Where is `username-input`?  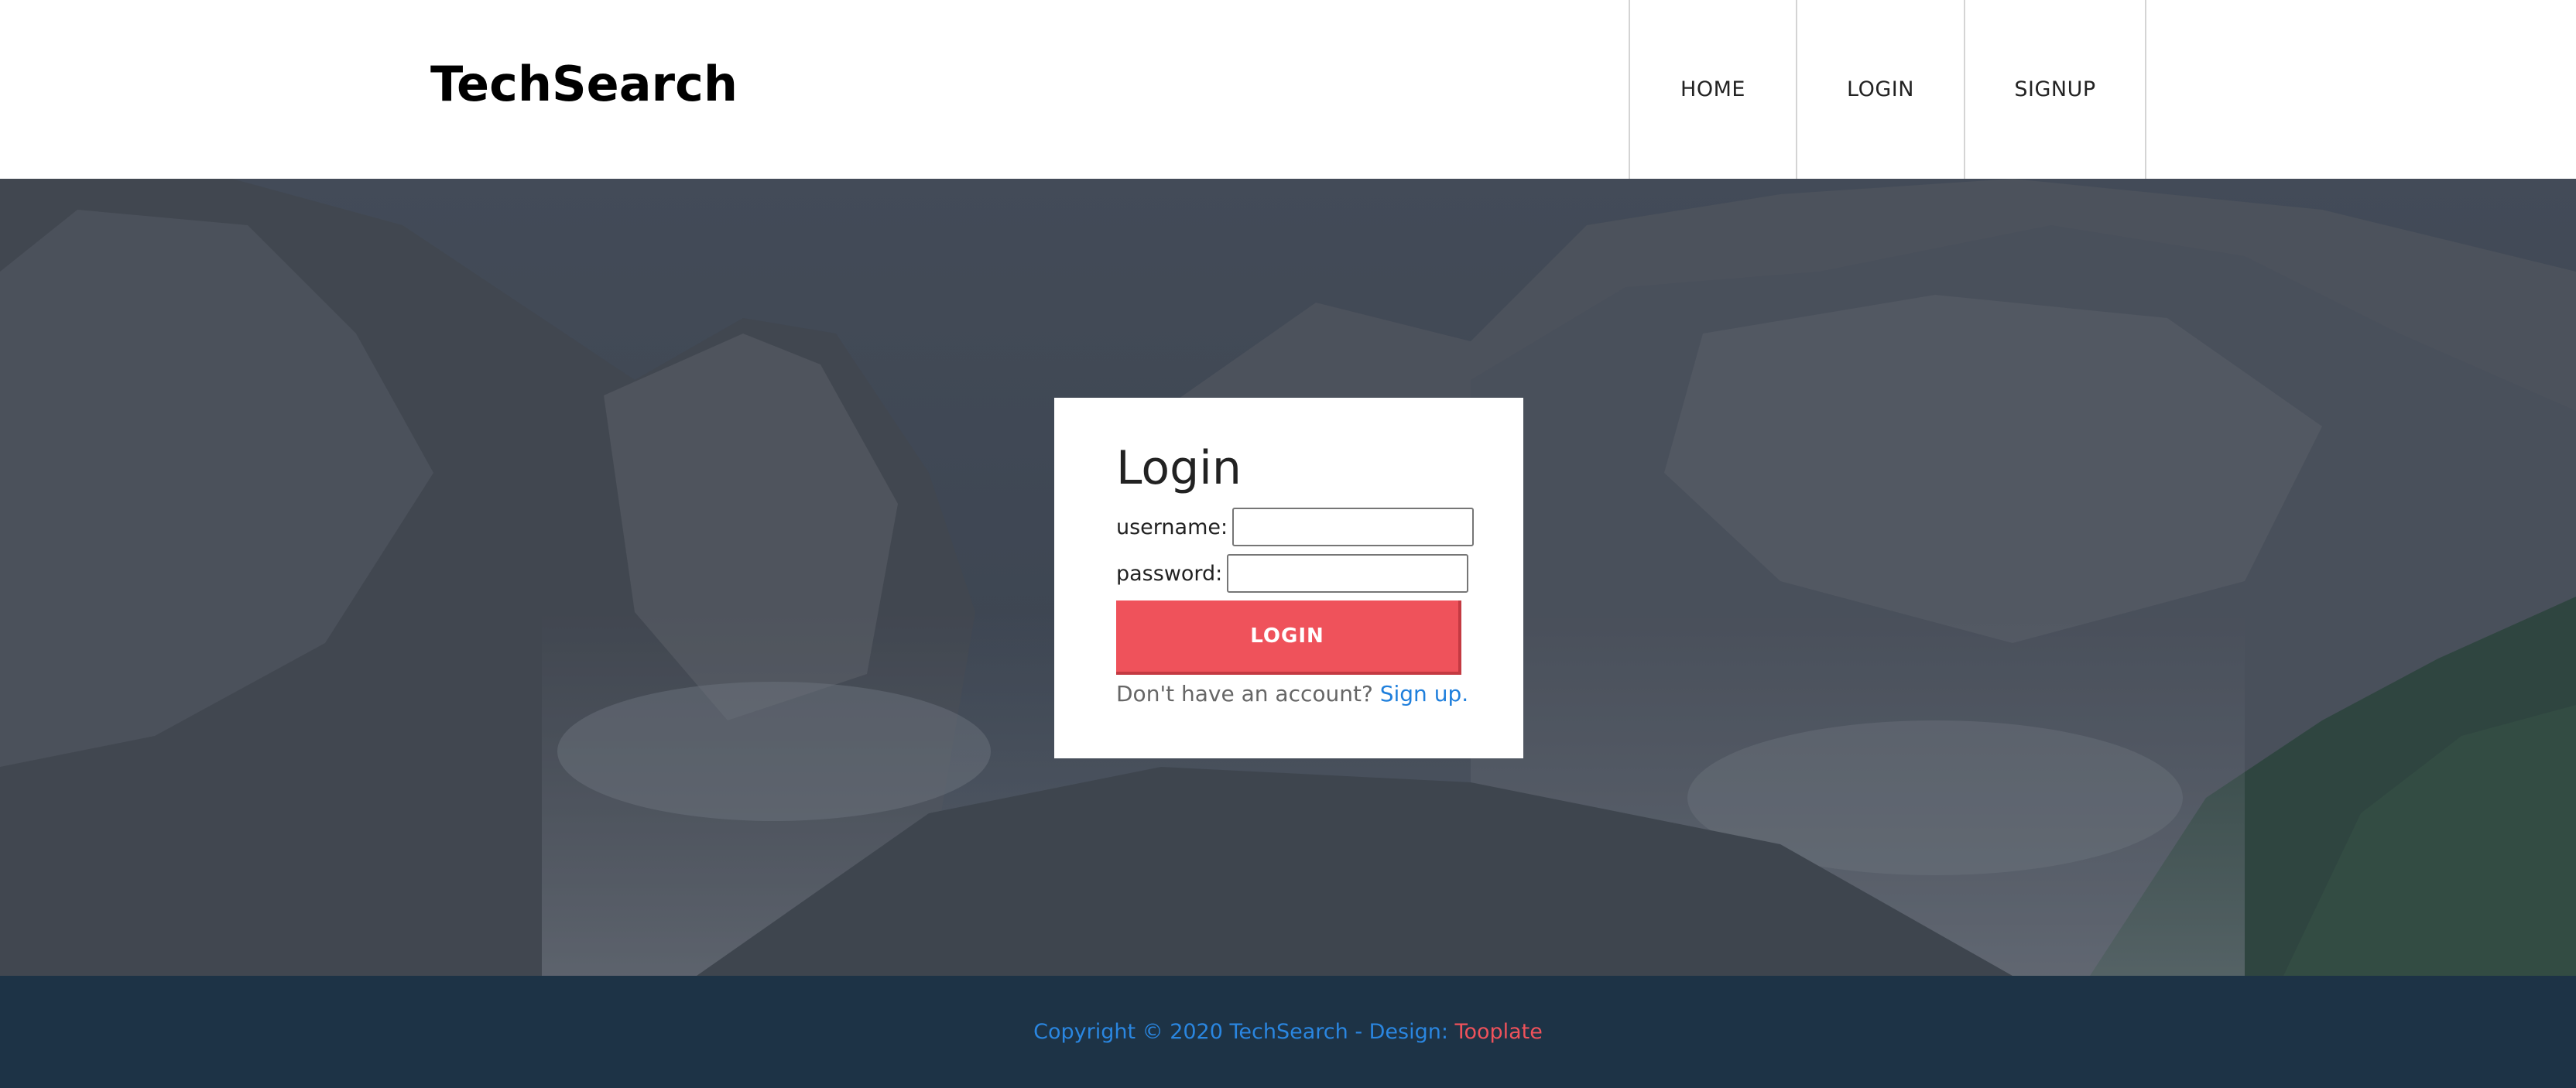 username-input is located at coordinates (1353, 527).